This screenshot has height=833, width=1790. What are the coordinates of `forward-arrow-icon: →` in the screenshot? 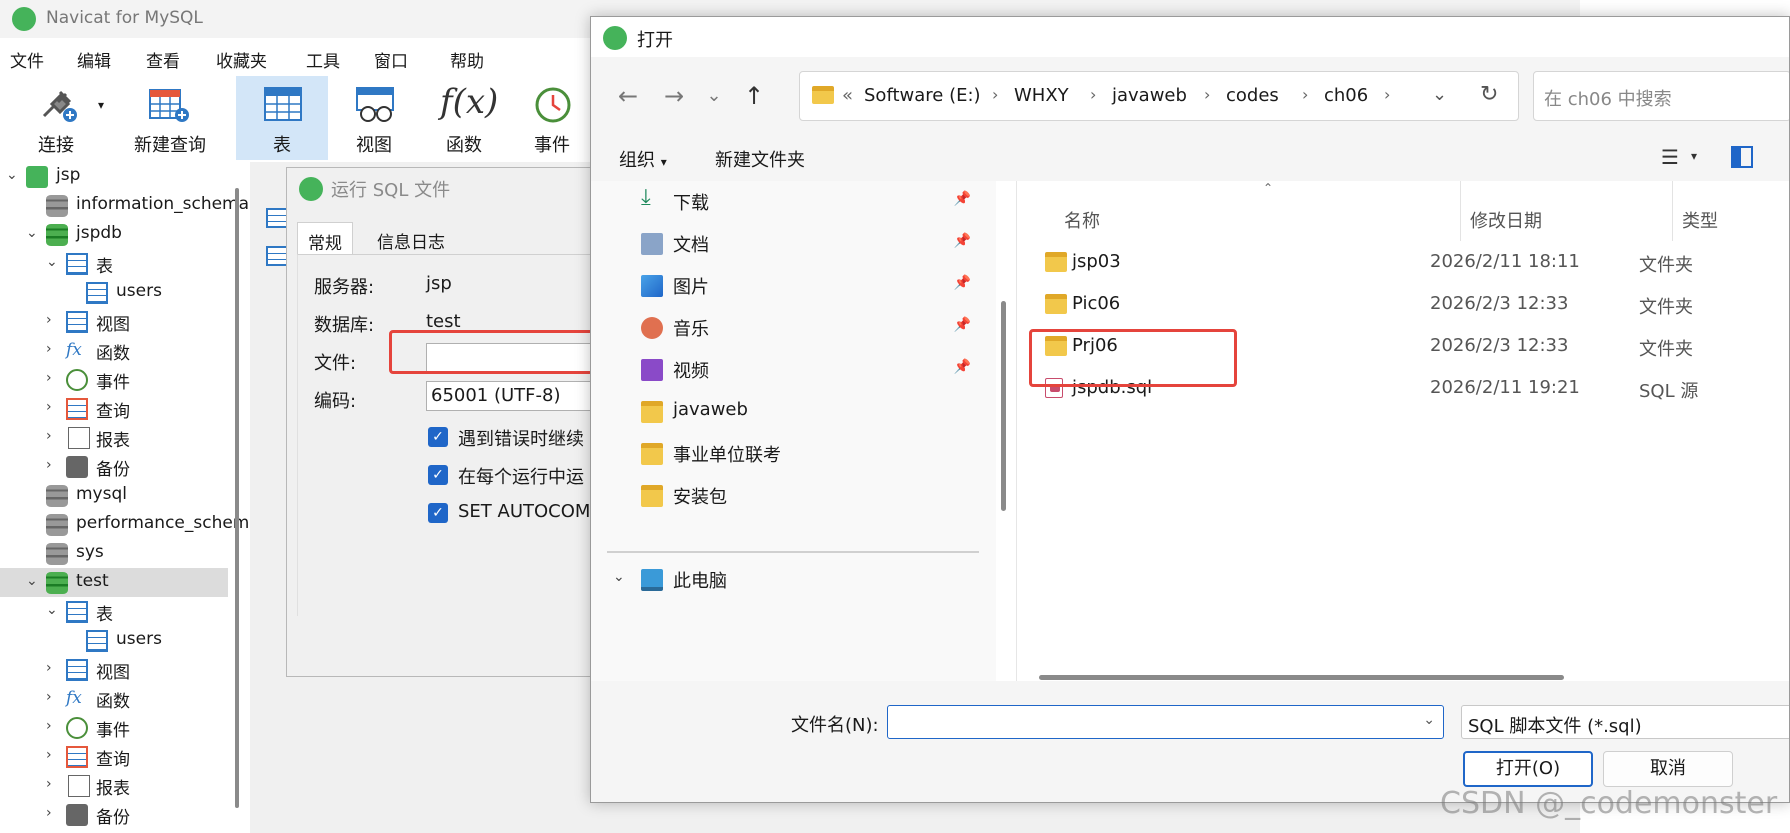 It's located at (674, 96).